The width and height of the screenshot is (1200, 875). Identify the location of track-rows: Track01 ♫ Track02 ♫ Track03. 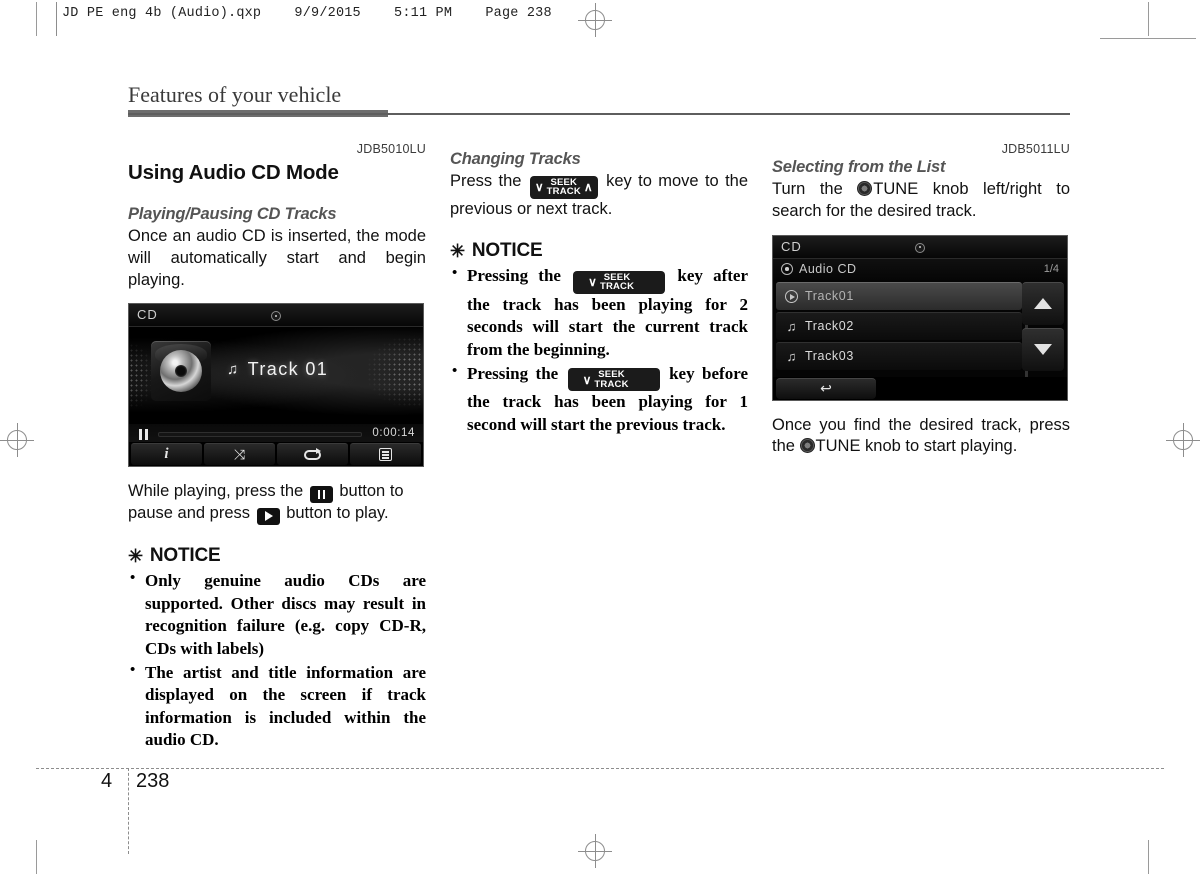
(899, 325).